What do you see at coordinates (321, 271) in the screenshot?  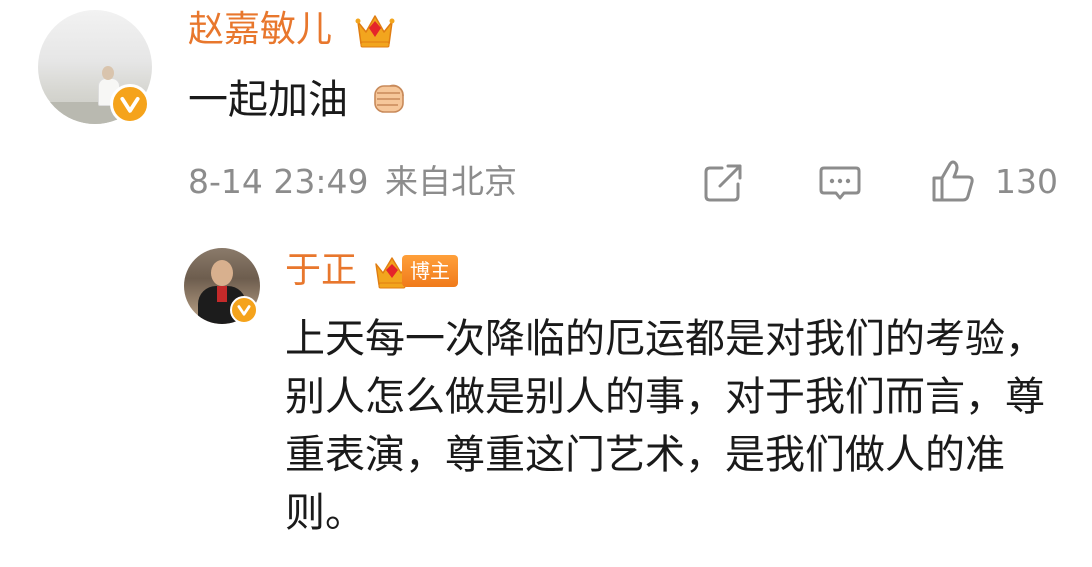 I see `reply-author-name: 于正` at bounding box center [321, 271].